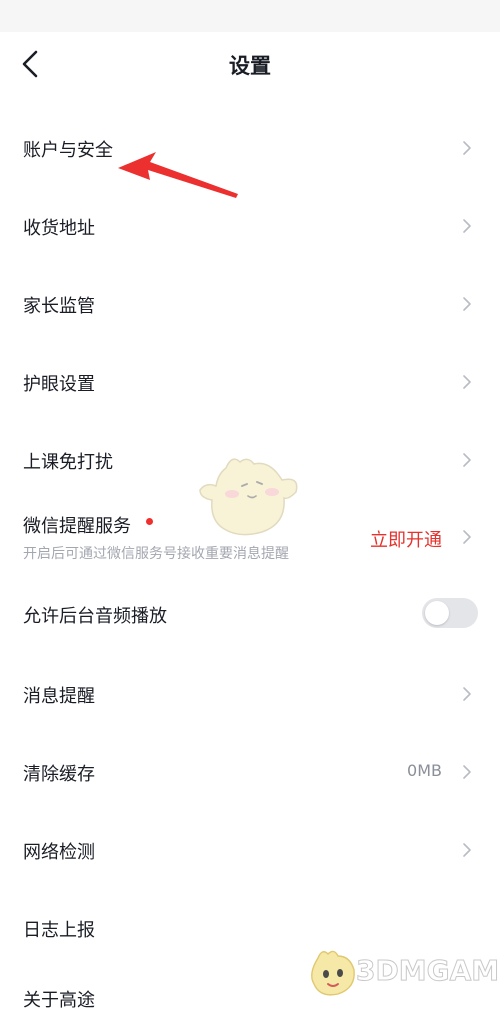 This screenshot has width=500, height=1012. What do you see at coordinates (59, 228) in the screenshot?
I see `row-label: 收货地址` at bounding box center [59, 228].